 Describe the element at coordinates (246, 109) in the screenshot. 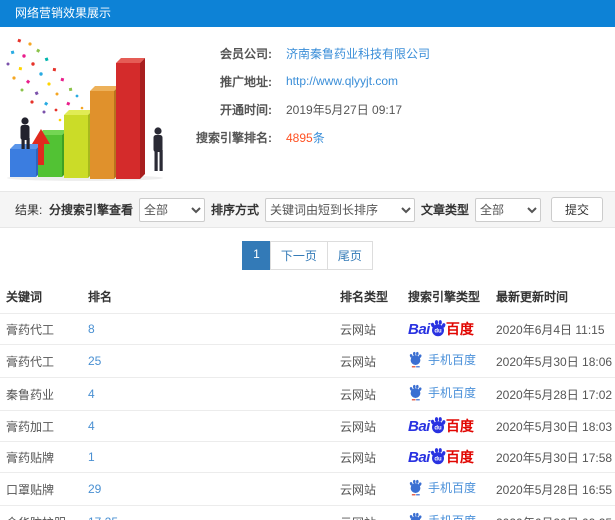

I see `open-time-label: 开通时间:` at that location.